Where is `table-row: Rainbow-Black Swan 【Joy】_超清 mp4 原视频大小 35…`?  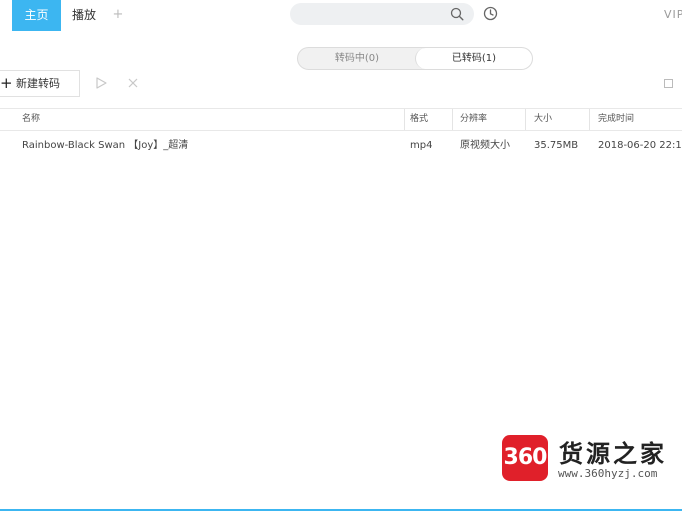
table-row: Rainbow-Black Swan 【Joy】_超清 mp4 原视频大小 35… is located at coordinates (341, 146).